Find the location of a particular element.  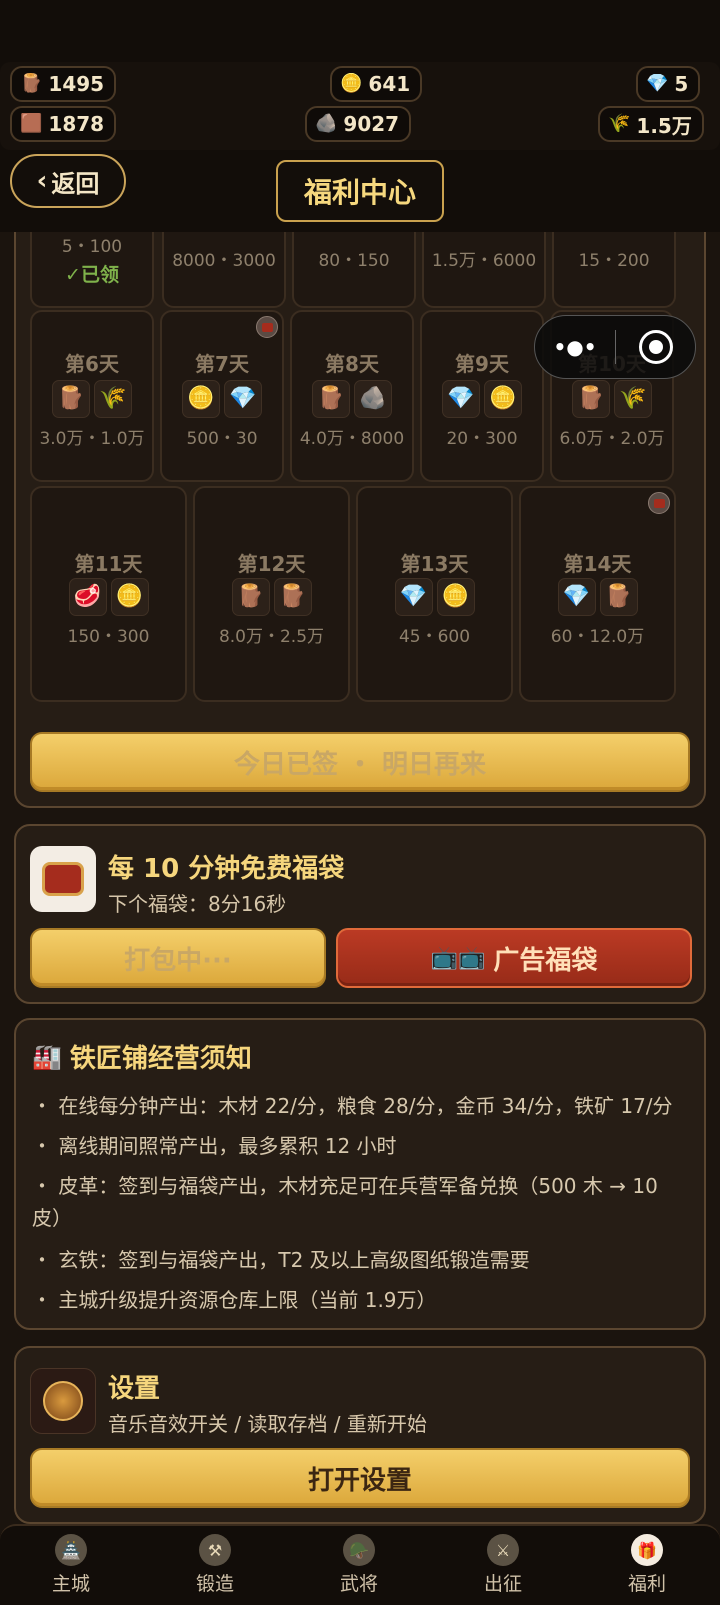

lucky-bag-chest-icon is located at coordinates (63, 879).